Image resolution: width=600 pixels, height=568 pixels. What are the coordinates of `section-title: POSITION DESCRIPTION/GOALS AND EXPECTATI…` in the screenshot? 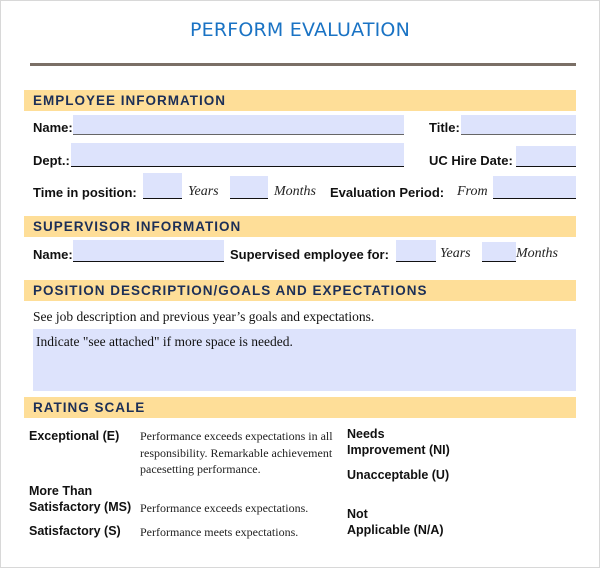 It's located at (230, 290).